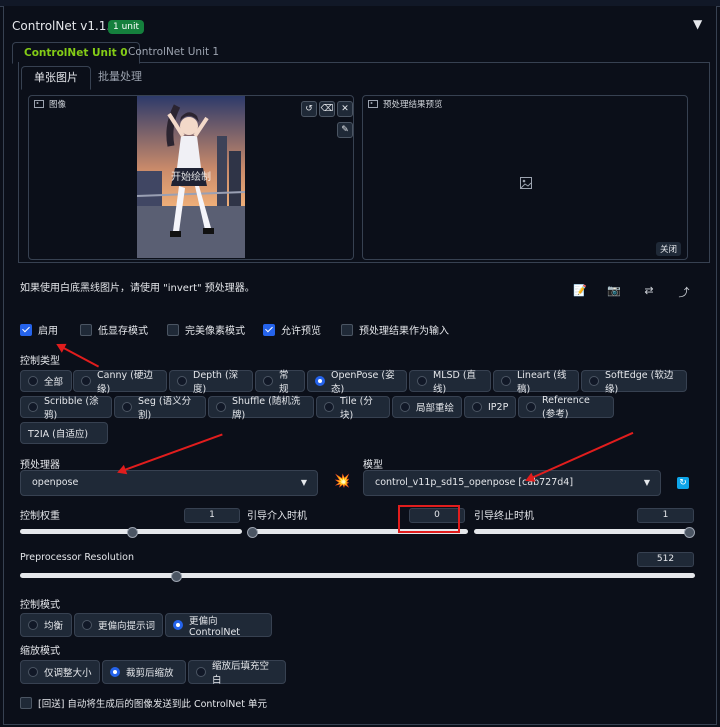 The height and width of the screenshot is (727, 720). What do you see at coordinates (357, 382) in the screenshot?
I see `control-type-openpose: OpenPose (姿态)` at bounding box center [357, 382].